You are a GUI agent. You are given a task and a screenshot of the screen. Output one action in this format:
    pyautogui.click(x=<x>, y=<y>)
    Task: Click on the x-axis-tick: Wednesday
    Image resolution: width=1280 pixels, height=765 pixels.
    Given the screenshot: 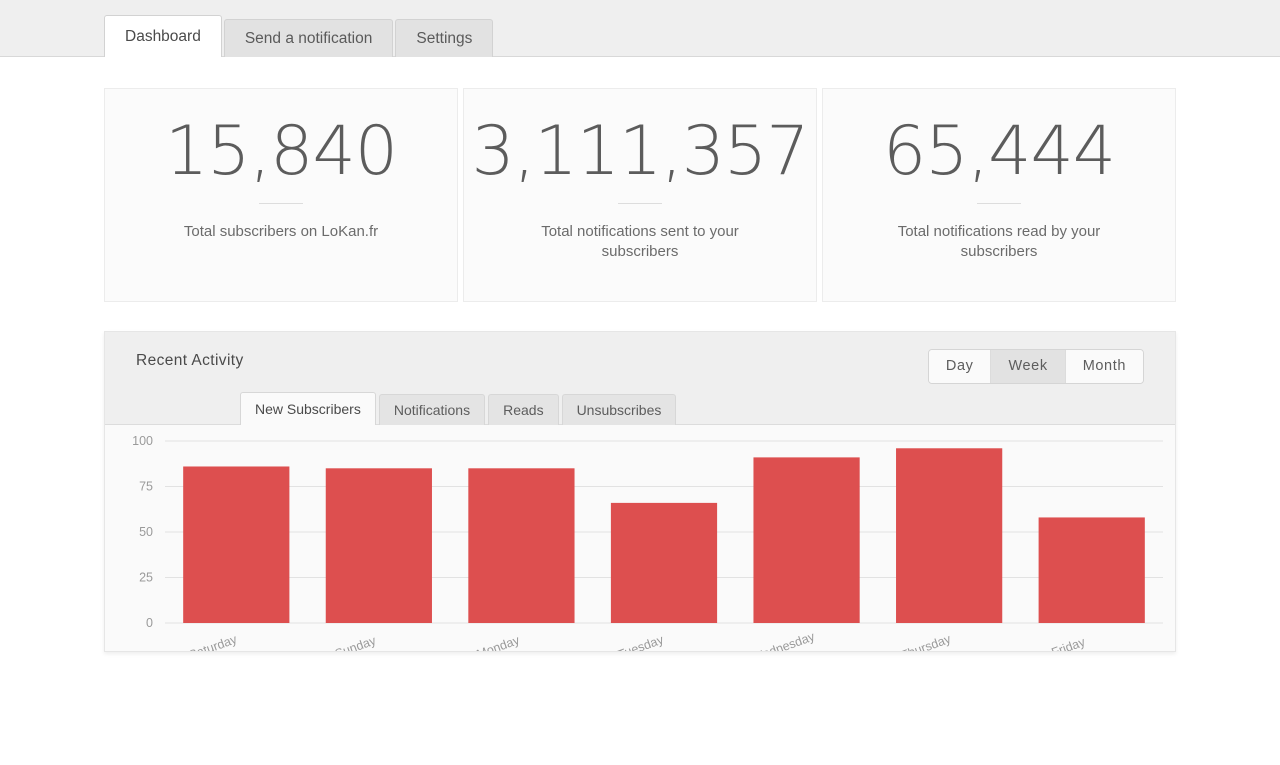 What is the action you would take?
    pyautogui.click(x=783, y=640)
    